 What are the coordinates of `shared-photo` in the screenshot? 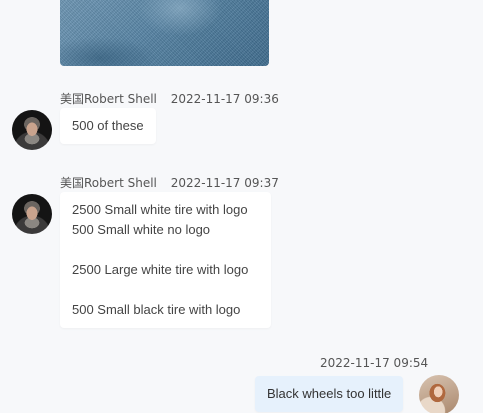 It's located at (164, 33).